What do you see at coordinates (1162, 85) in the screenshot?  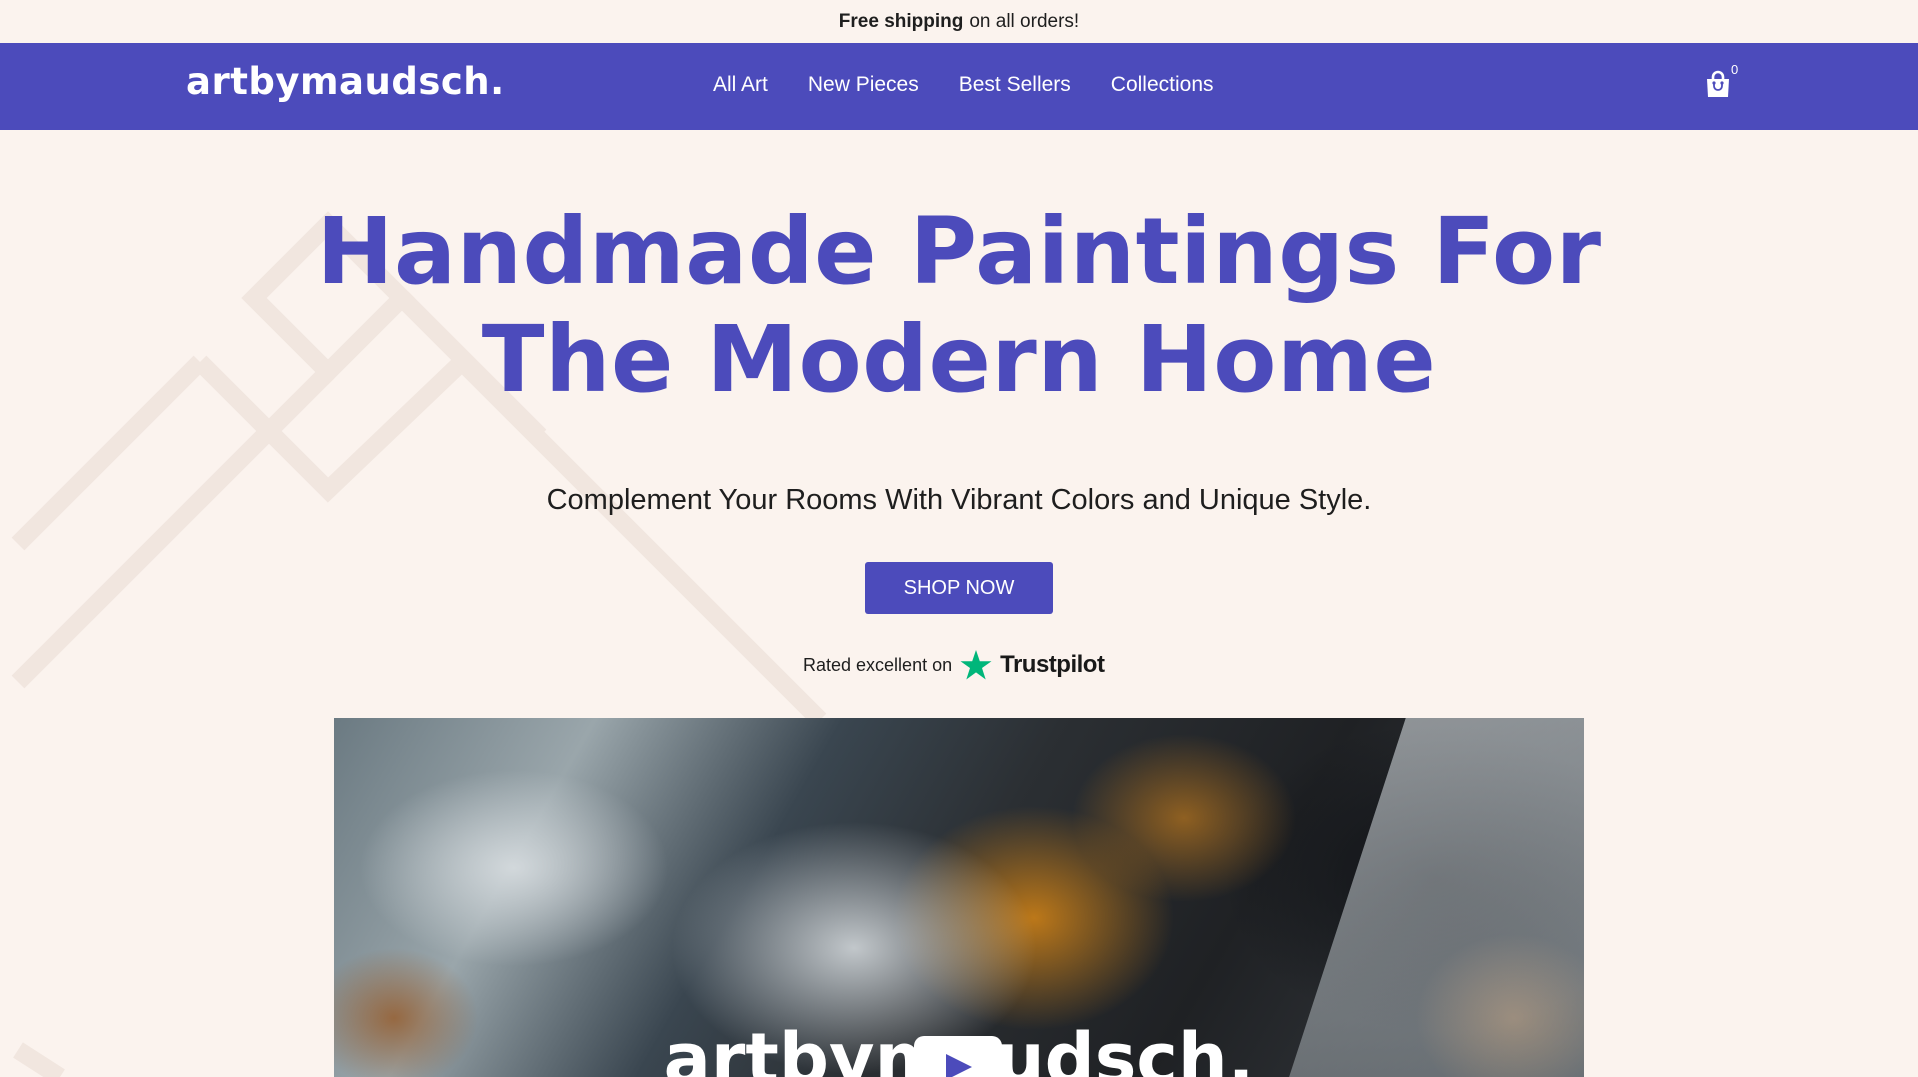 I see `nav-collections: Collections` at bounding box center [1162, 85].